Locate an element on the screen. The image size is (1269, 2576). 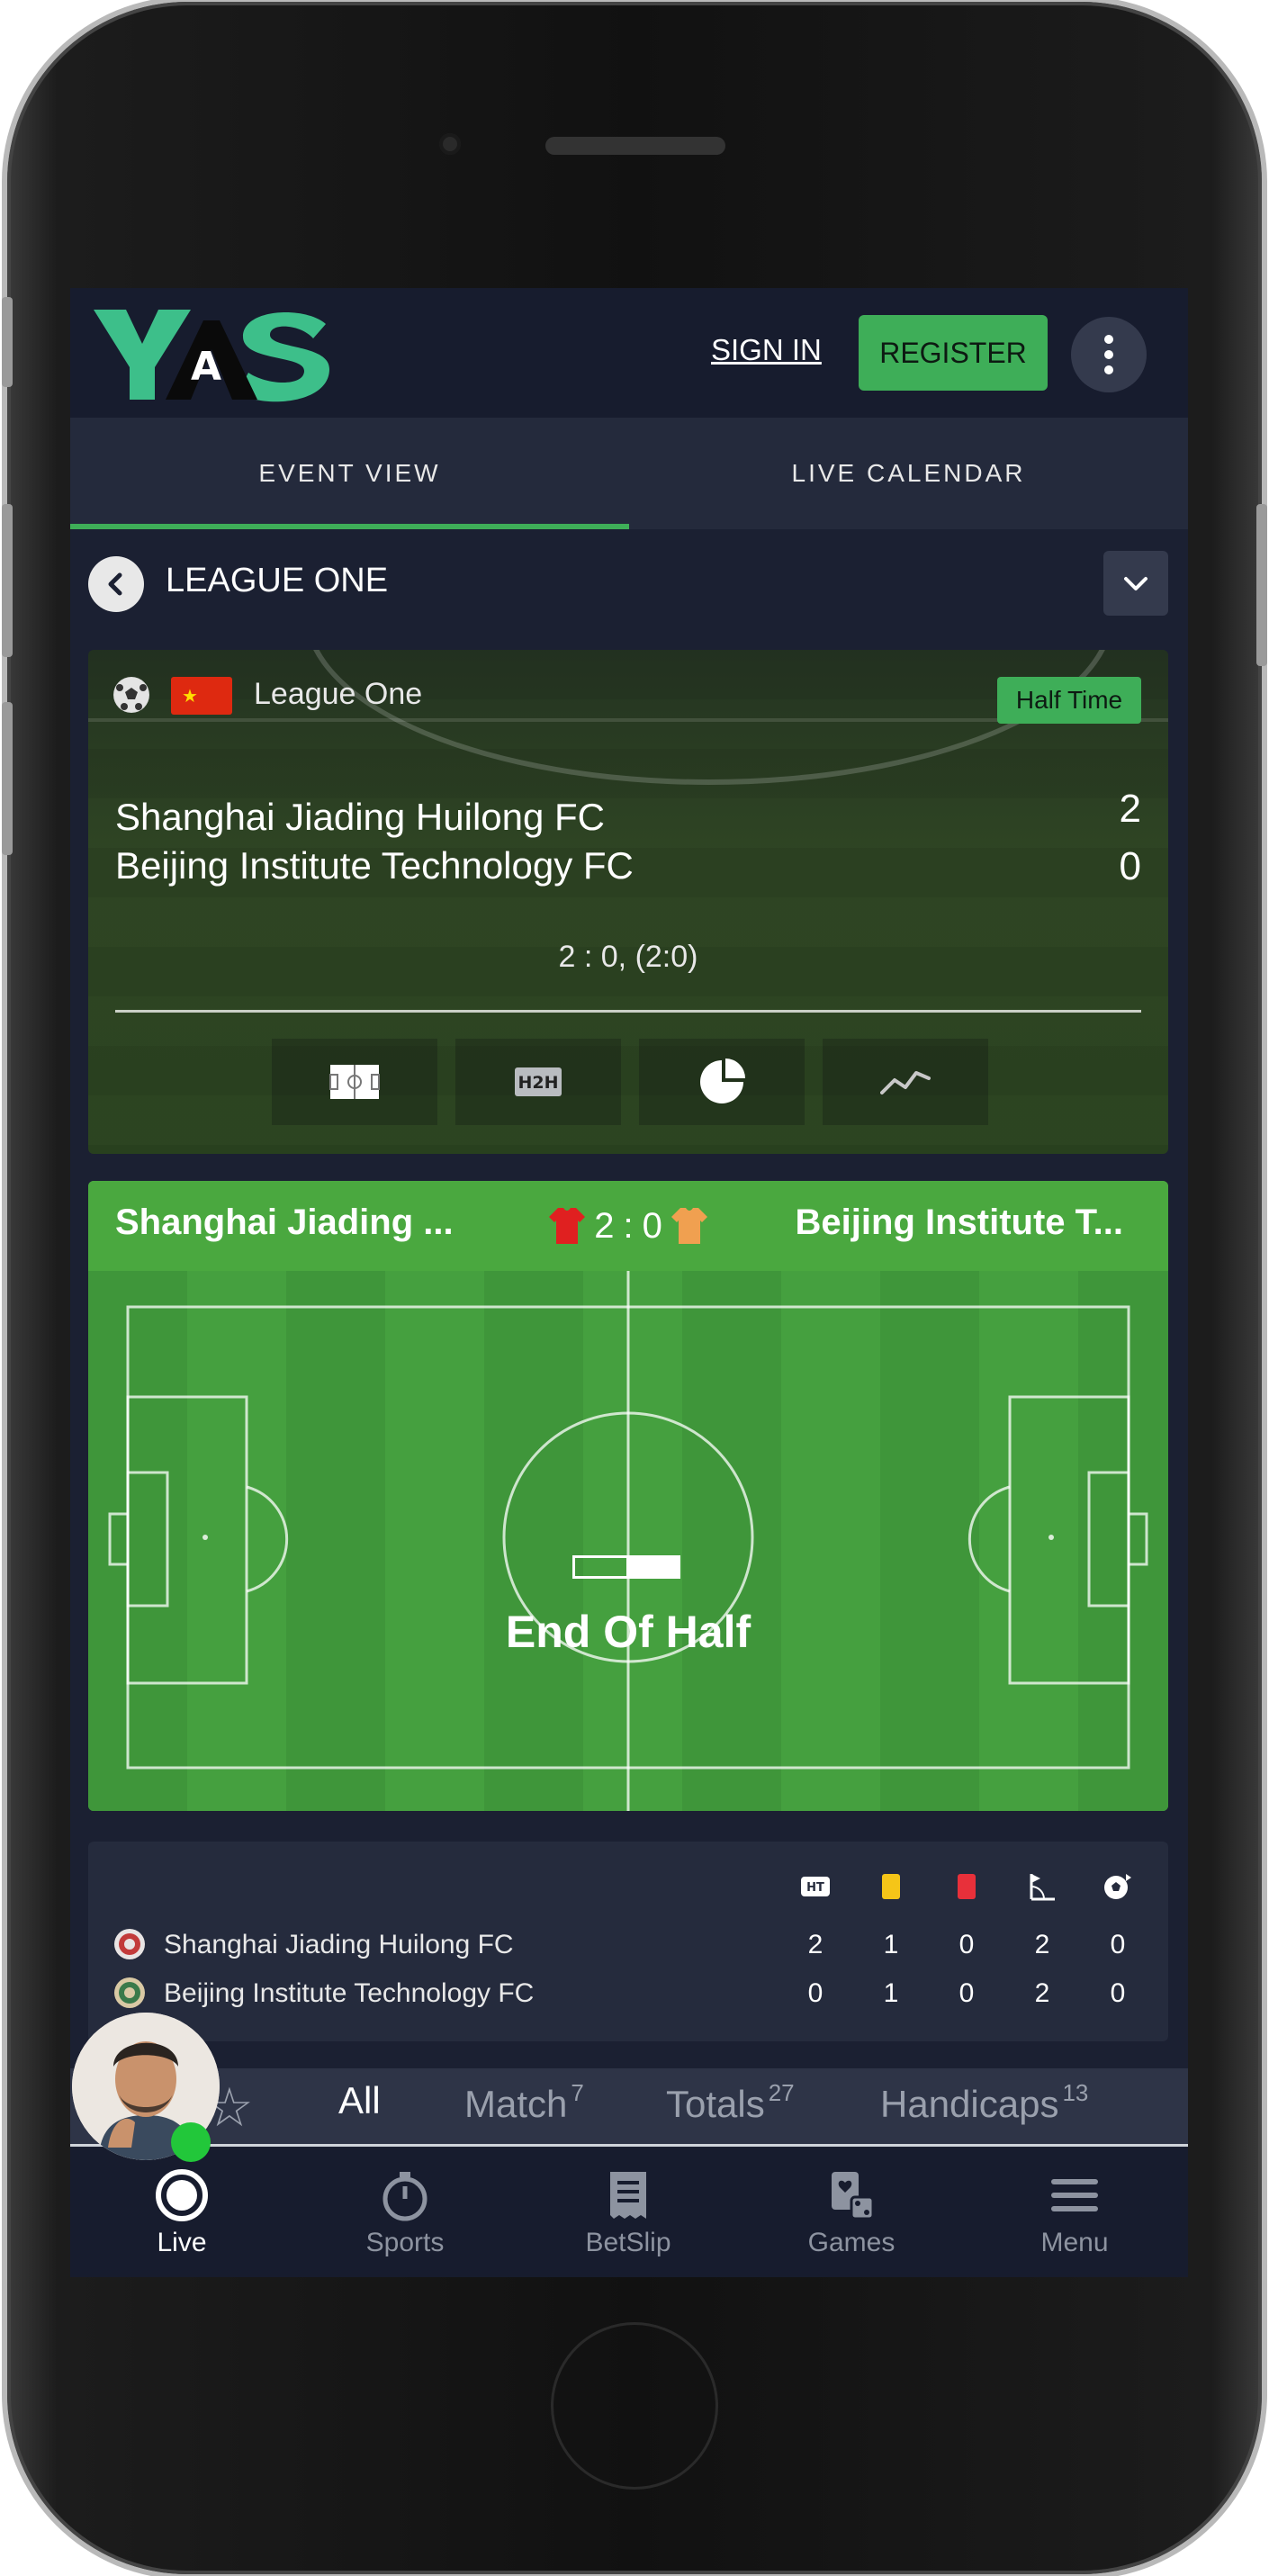
stats-away-ht: 0 is located at coordinates (816, 1993).